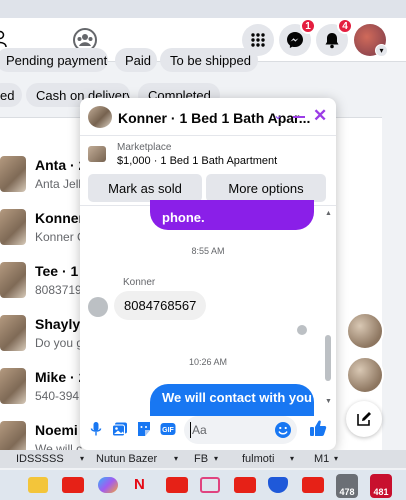 Image resolution: width=406 pixels, height=500 pixels. I want to click on bookmark-item: FB, so click(201, 459).